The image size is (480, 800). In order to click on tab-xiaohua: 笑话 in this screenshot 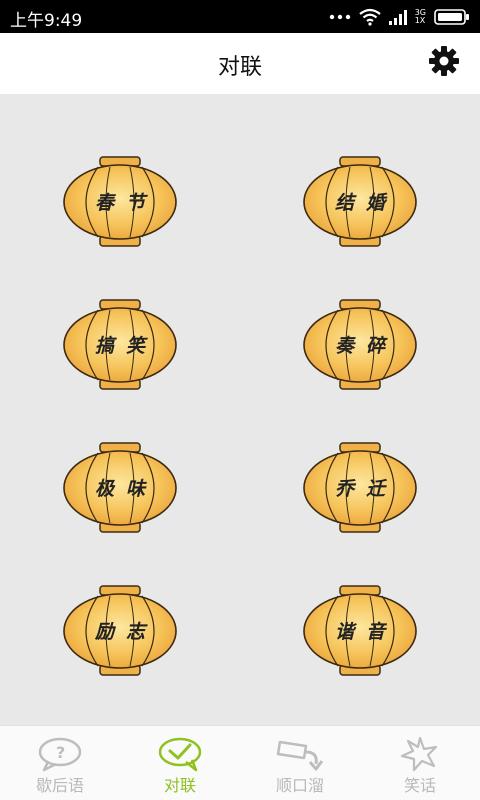, I will do `click(420, 763)`.